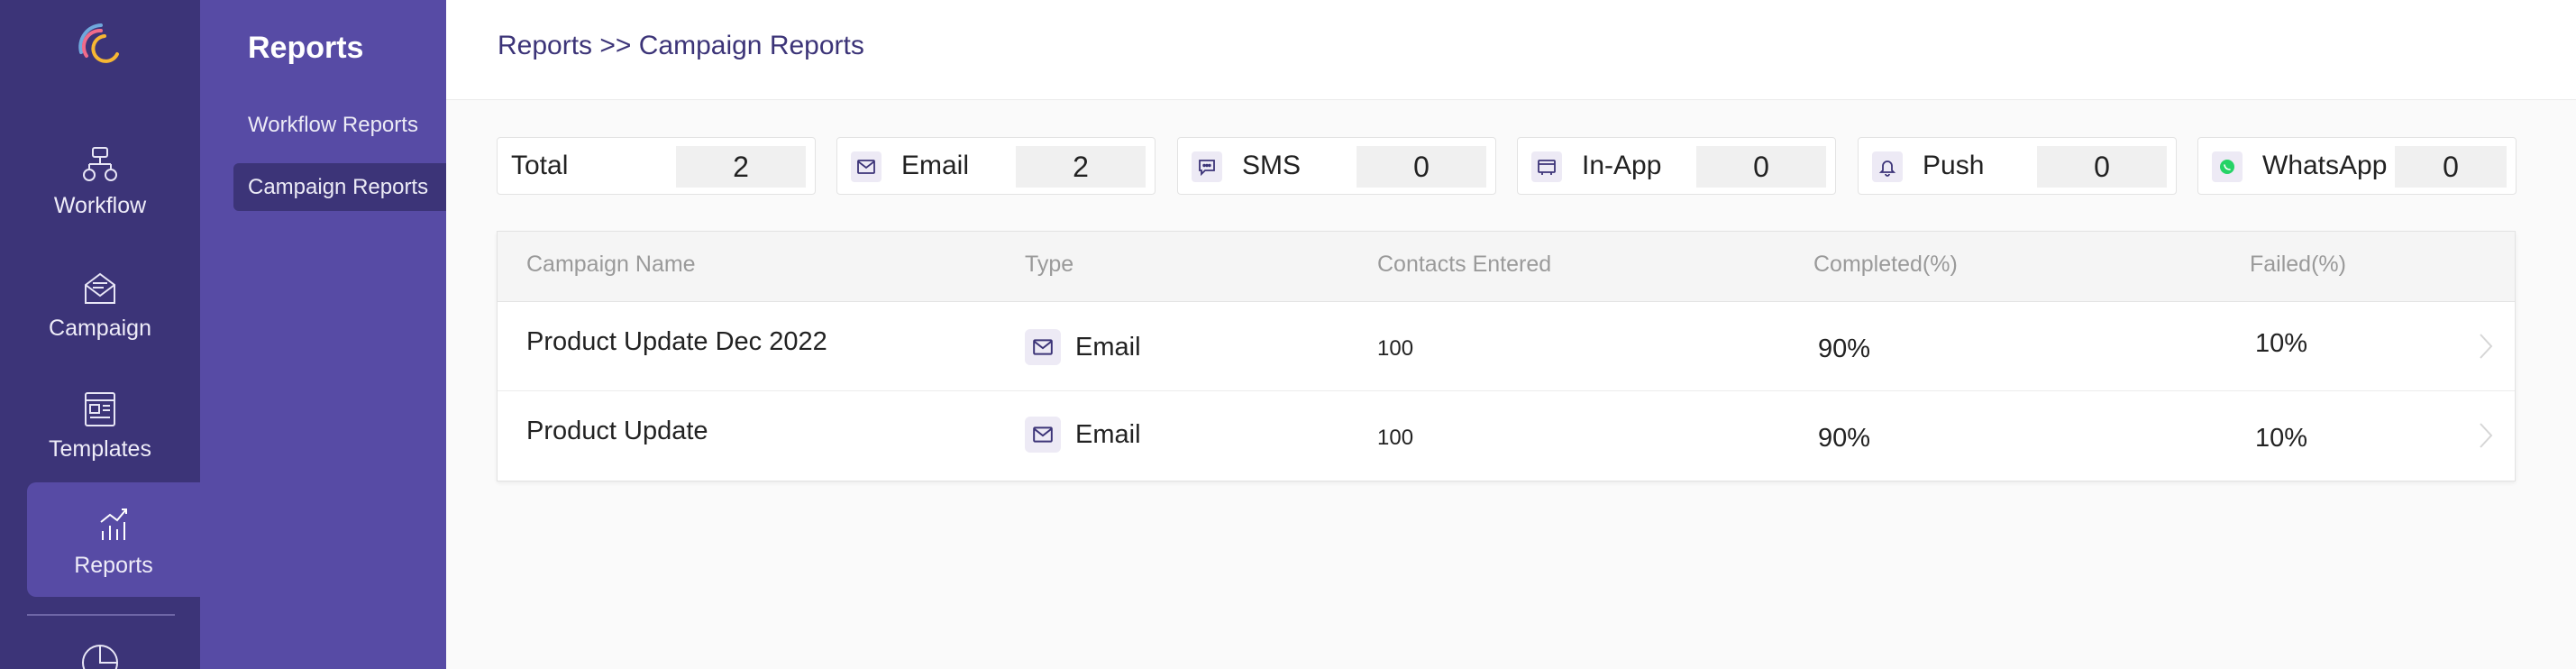 The height and width of the screenshot is (669, 2576). I want to click on stat-label: Email, so click(936, 165).